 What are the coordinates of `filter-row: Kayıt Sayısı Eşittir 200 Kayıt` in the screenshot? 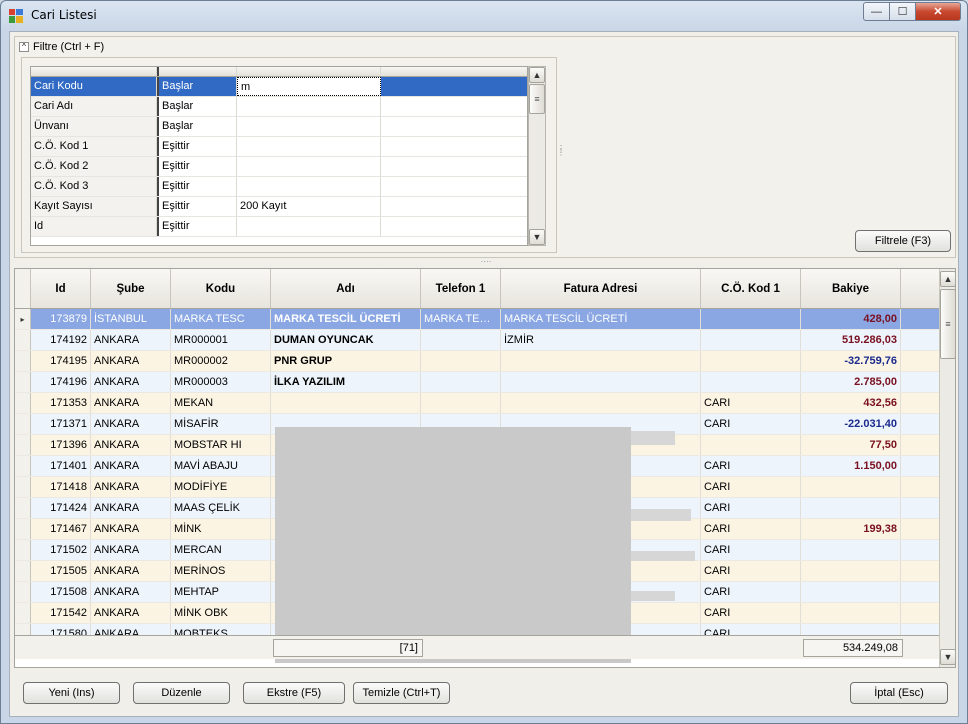 It's located at (279, 207).